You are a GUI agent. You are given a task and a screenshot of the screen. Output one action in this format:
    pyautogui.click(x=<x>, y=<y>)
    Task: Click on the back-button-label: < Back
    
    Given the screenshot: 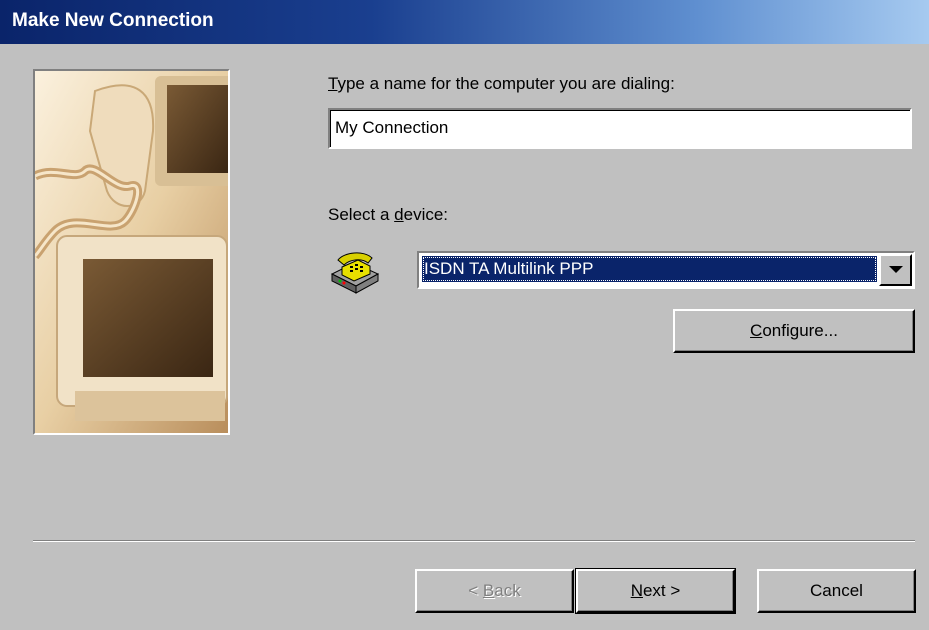 What is the action you would take?
    pyautogui.click(x=494, y=591)
    